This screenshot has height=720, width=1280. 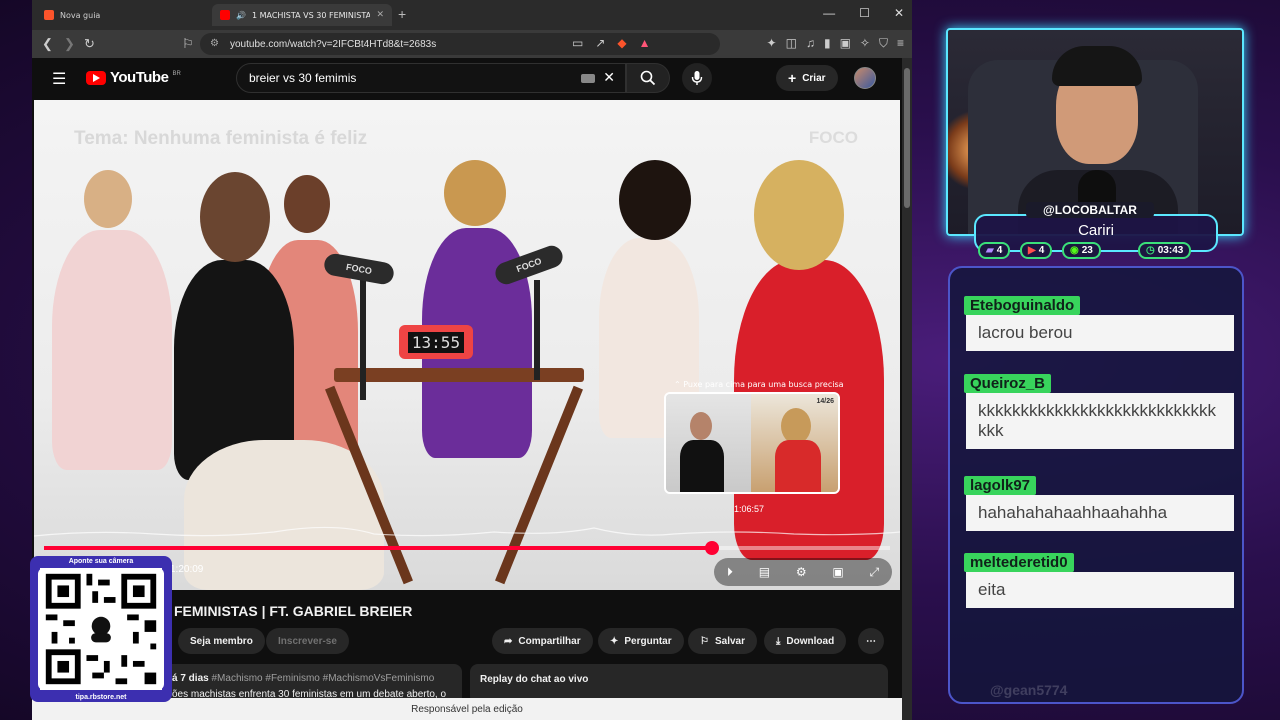 I want to click on debate-timer: 13:55, so click(x=436, y=342).